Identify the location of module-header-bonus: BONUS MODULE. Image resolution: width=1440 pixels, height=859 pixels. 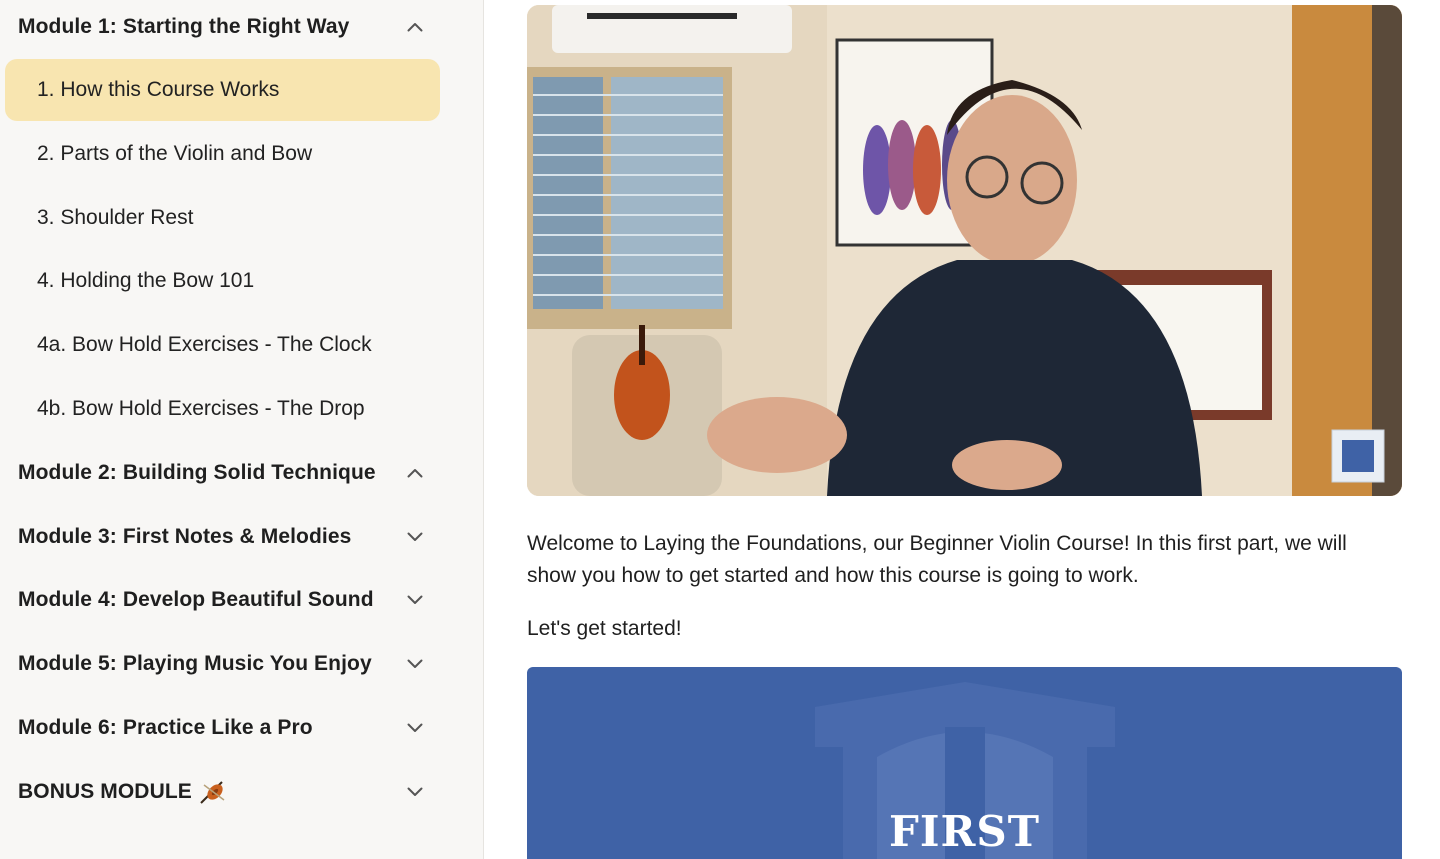
(220, 792).